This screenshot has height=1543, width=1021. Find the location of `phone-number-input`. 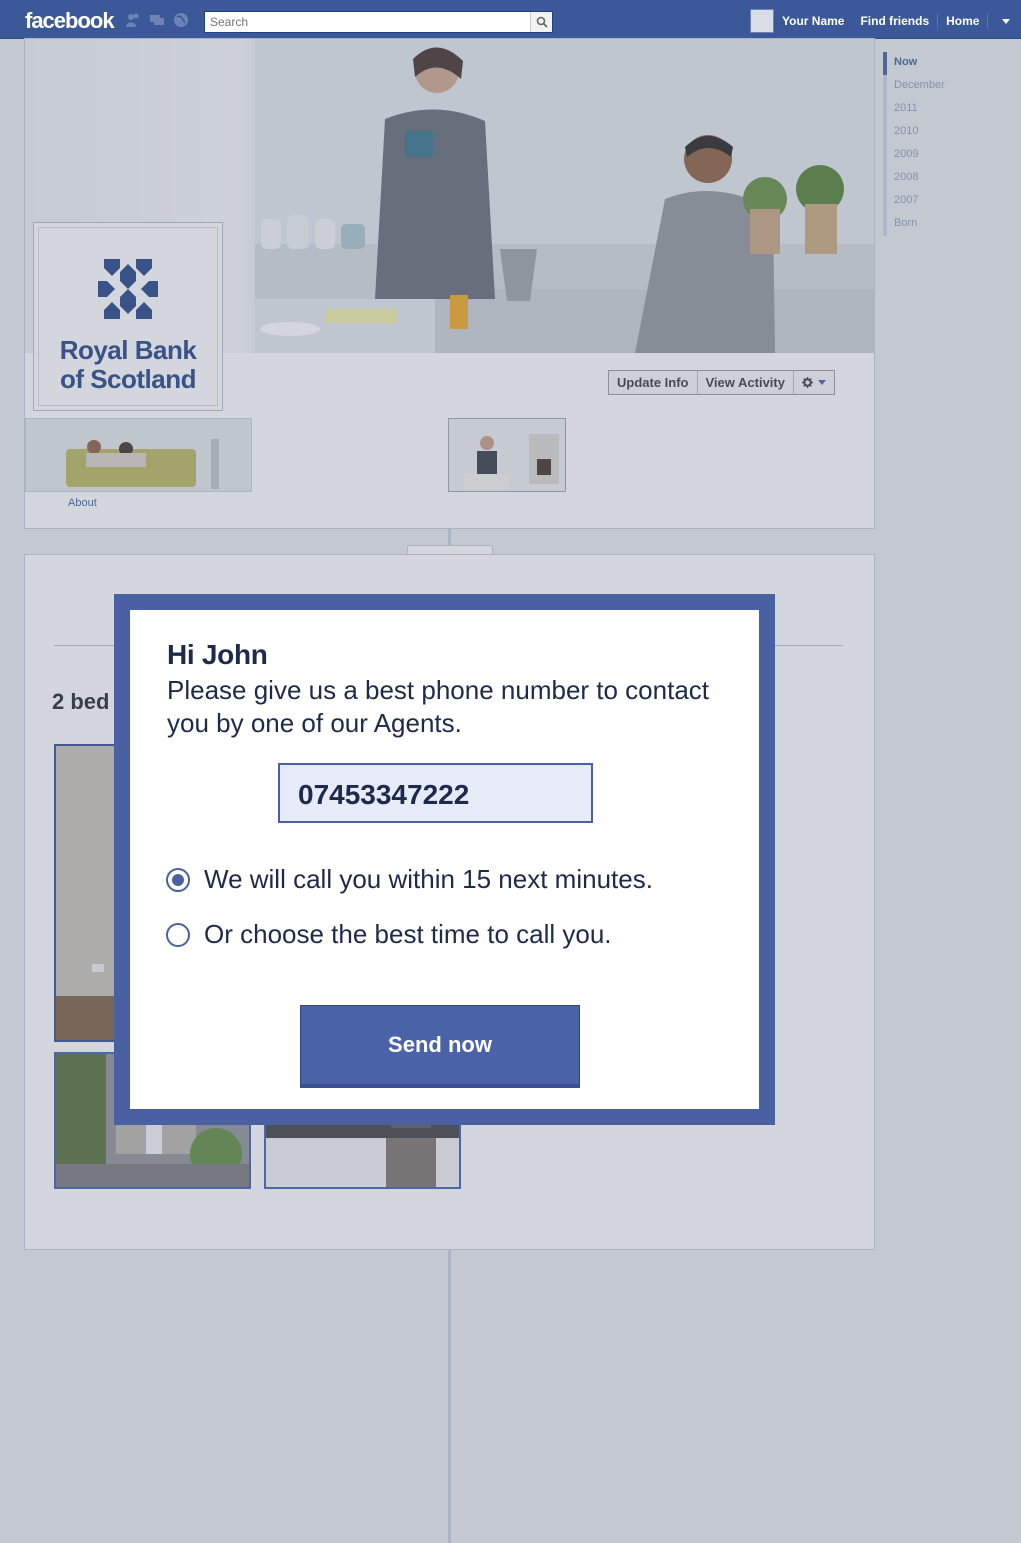

phone-number-input is located at coordinates (435, 793).